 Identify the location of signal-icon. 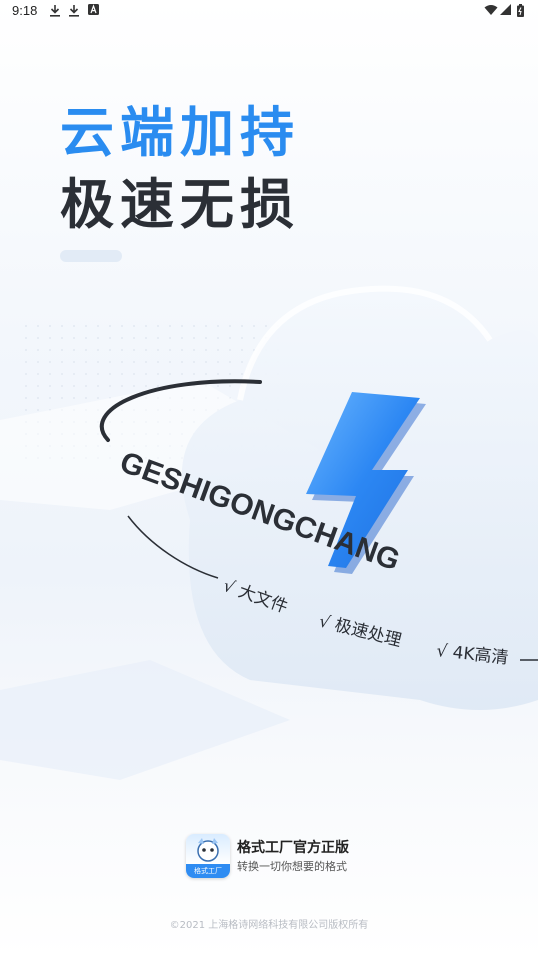
(505, 11).